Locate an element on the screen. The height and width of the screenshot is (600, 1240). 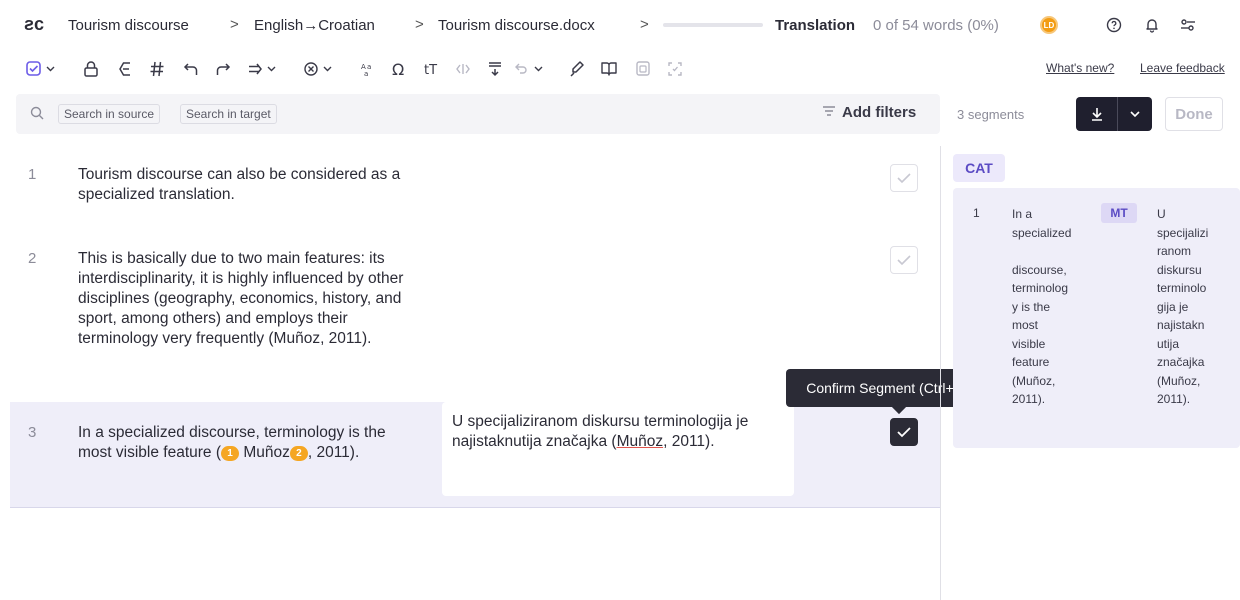
segments-count: 3 segments is located at coordinates (991, 114).